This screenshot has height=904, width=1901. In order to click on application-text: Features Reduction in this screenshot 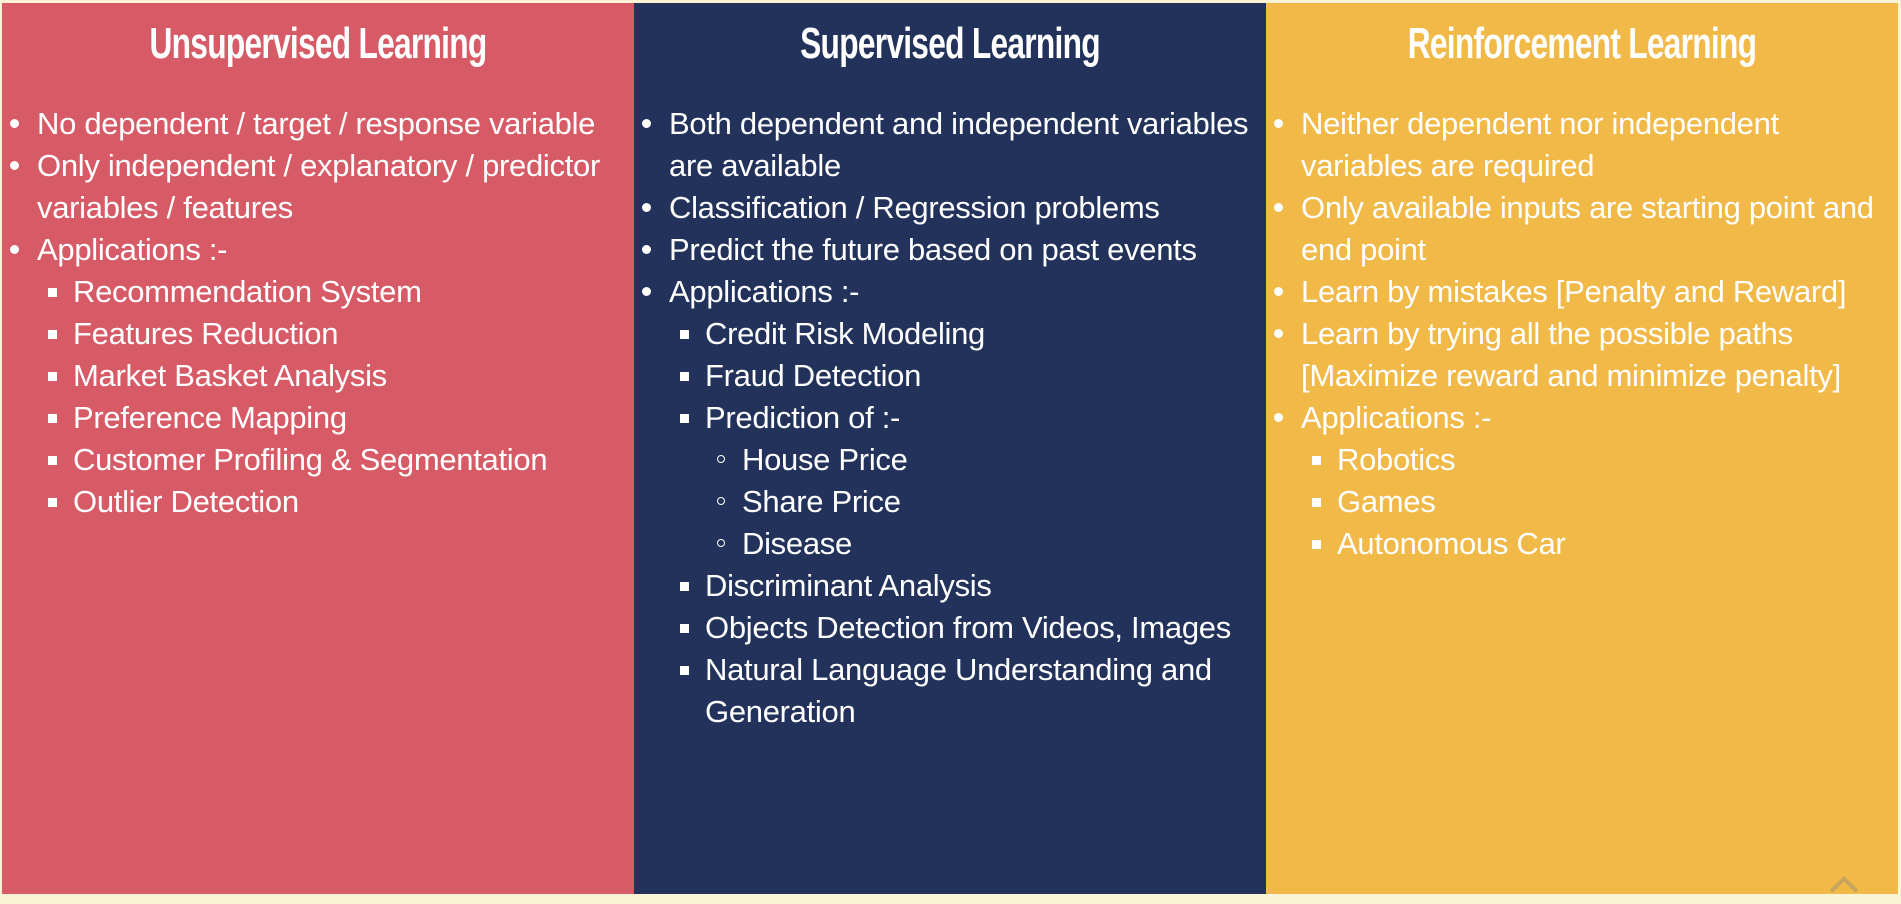, I will do `click(206, 333)`.